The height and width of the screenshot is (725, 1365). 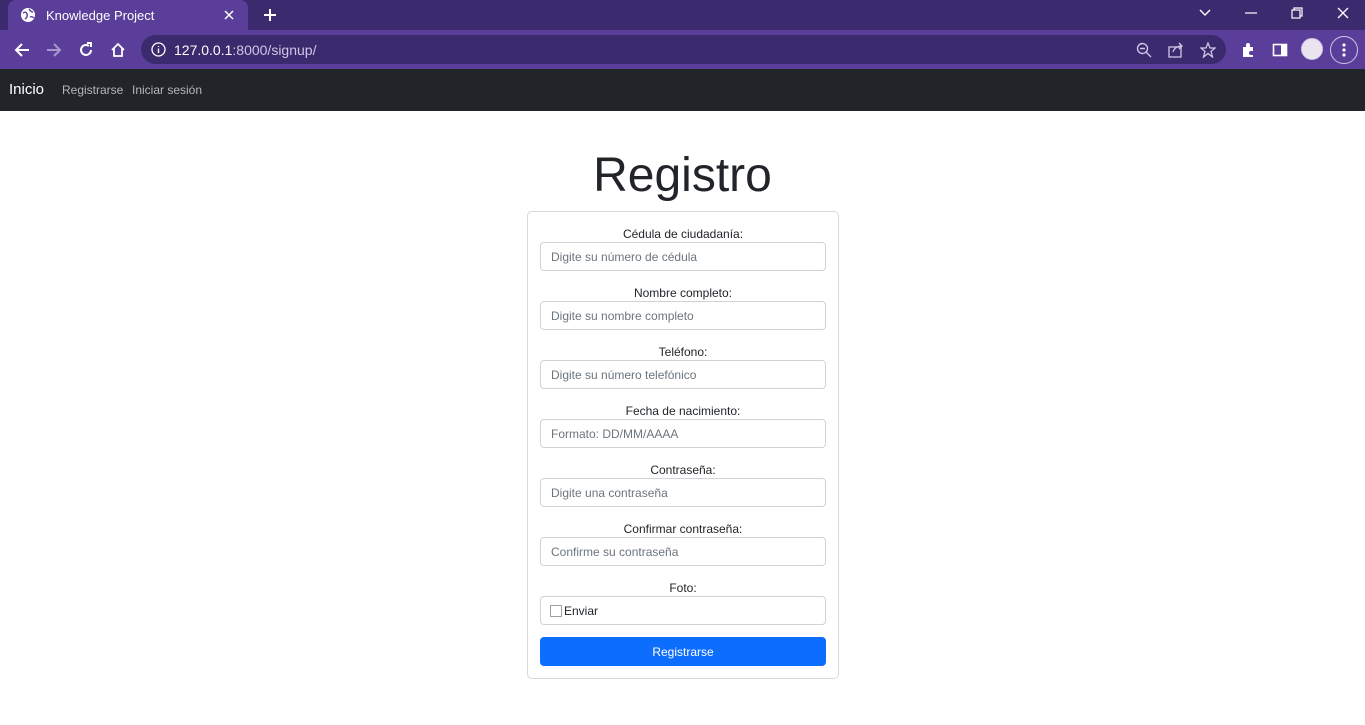 What do you see at coordinates (683, 588) in the screenshot?
I see `foto-label: Foto:` at bounding box center [683, 588].